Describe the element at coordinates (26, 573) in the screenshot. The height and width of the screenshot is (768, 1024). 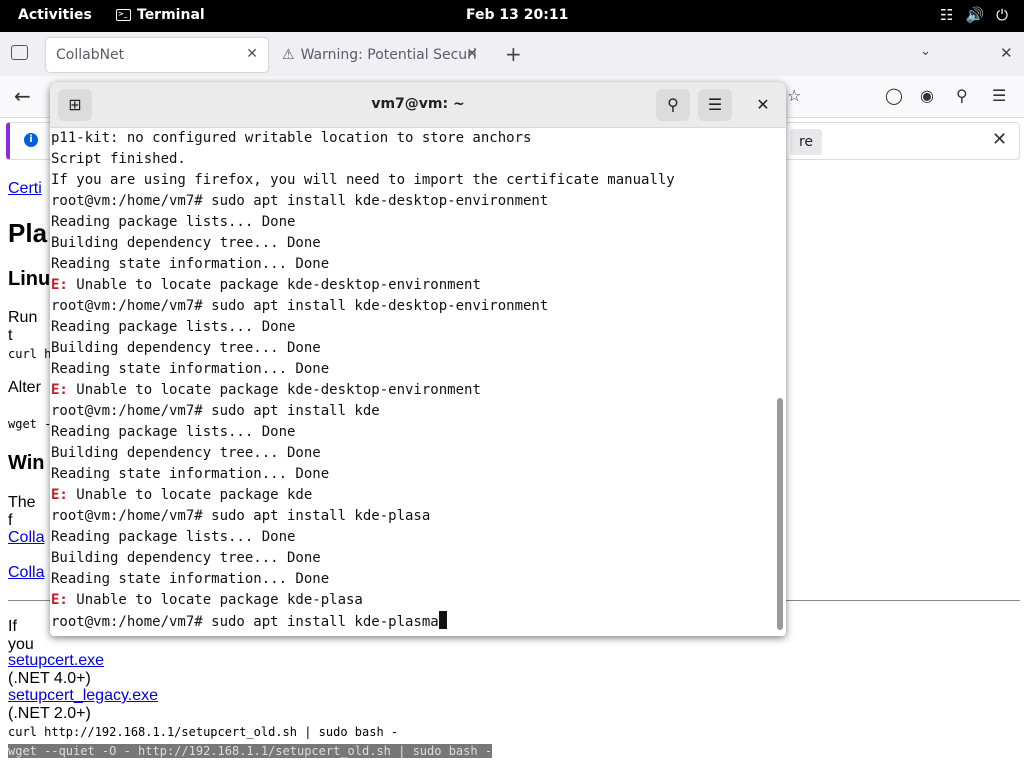
I see `collab-link-2: Colla` at that location.